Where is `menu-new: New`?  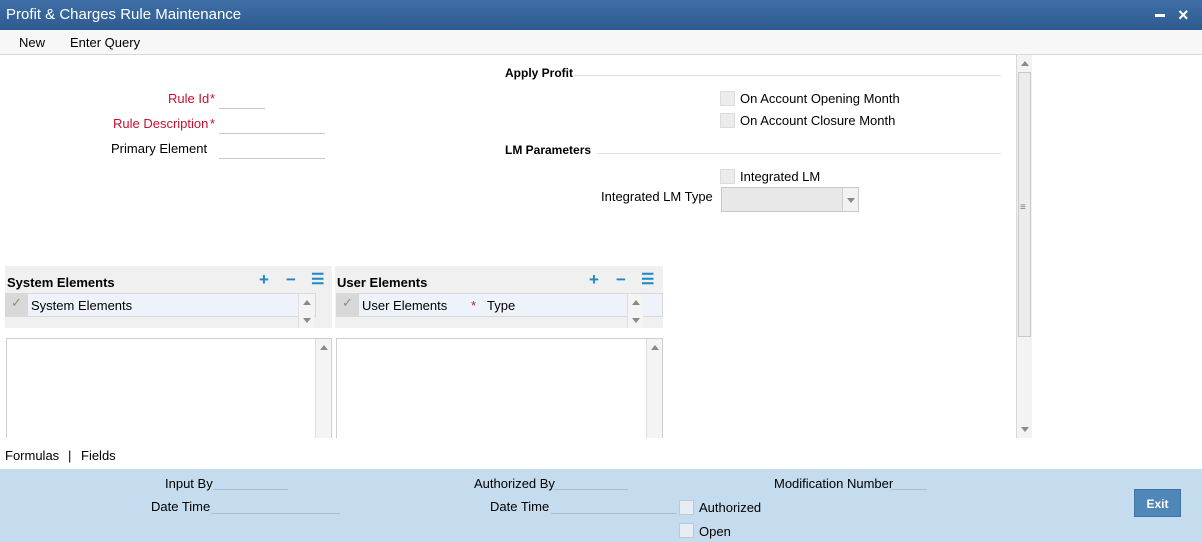 menu-new: New is located at coordinates (32, 42).